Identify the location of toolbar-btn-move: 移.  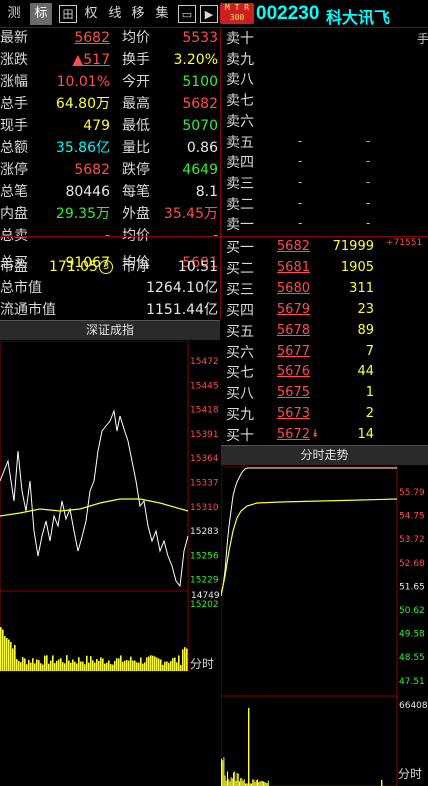
(138, 14).